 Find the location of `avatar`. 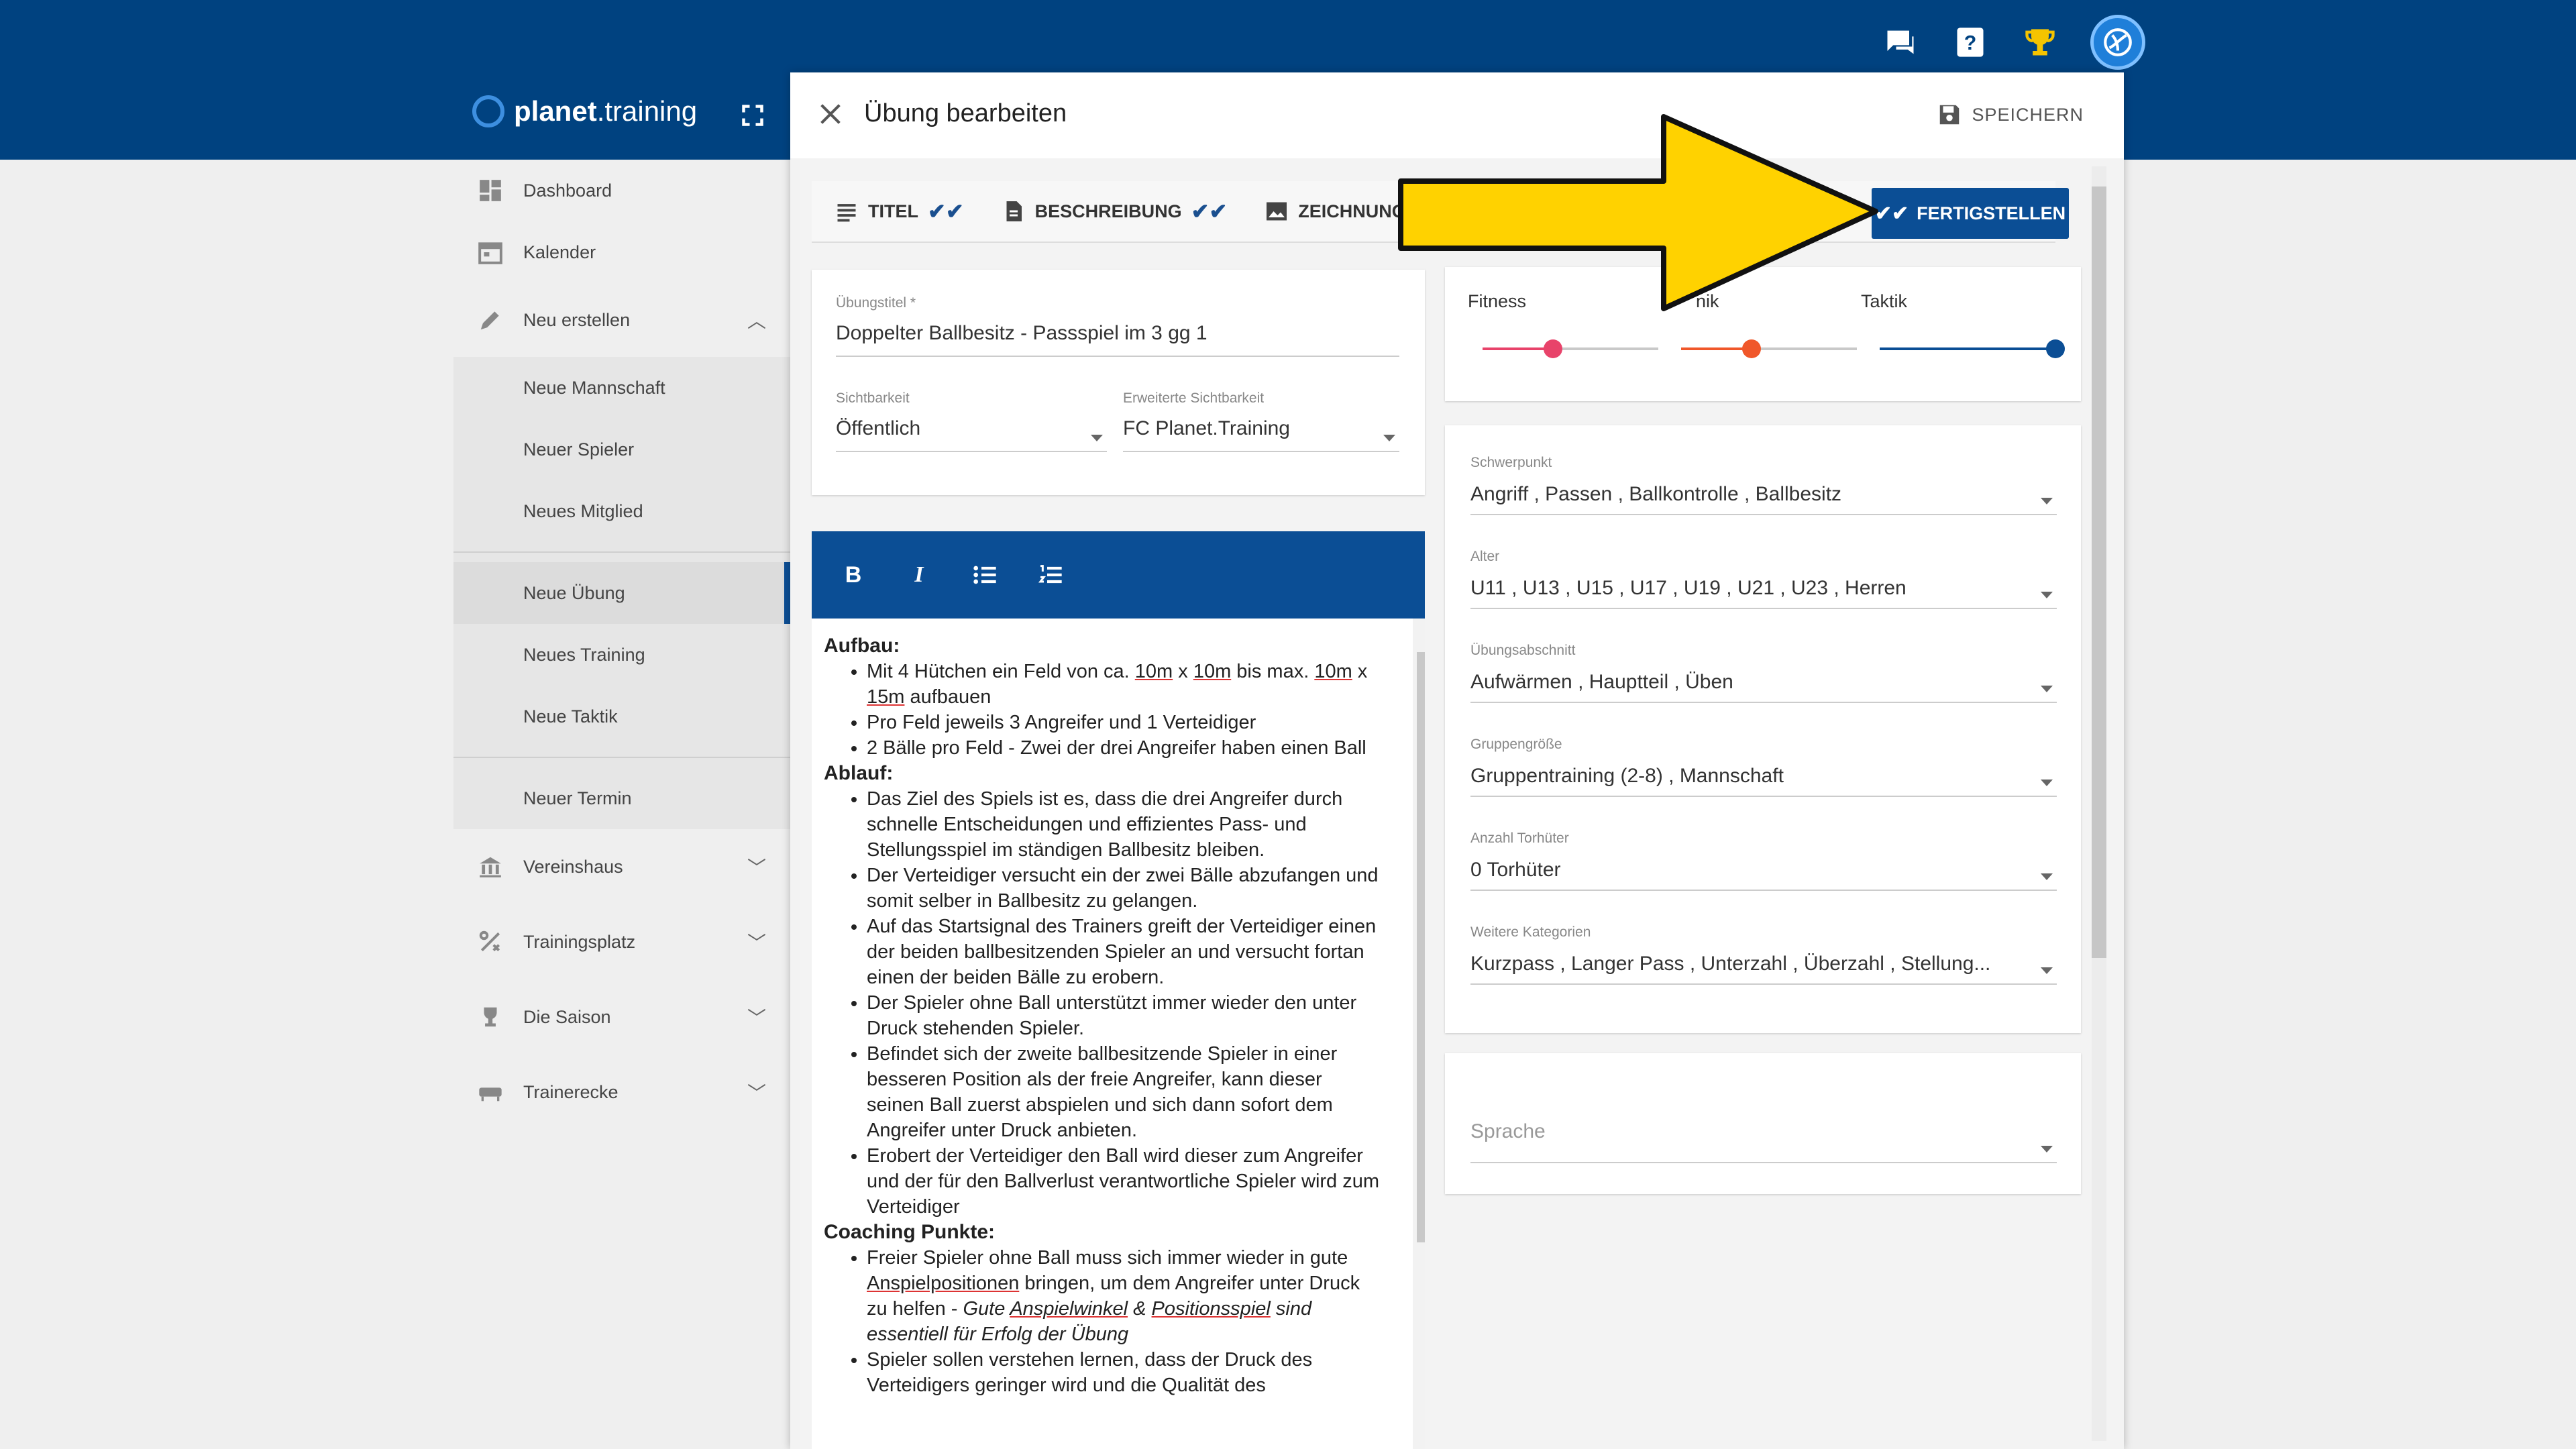

avatar is located at coordinates (2117, 42).